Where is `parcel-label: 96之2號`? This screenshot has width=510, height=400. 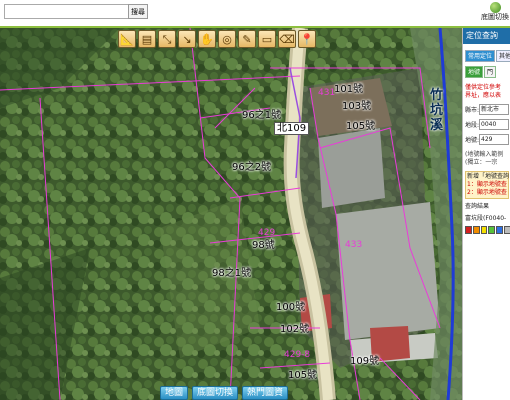 parcel-label: 96之2號 is located at coordinates (252, 167).